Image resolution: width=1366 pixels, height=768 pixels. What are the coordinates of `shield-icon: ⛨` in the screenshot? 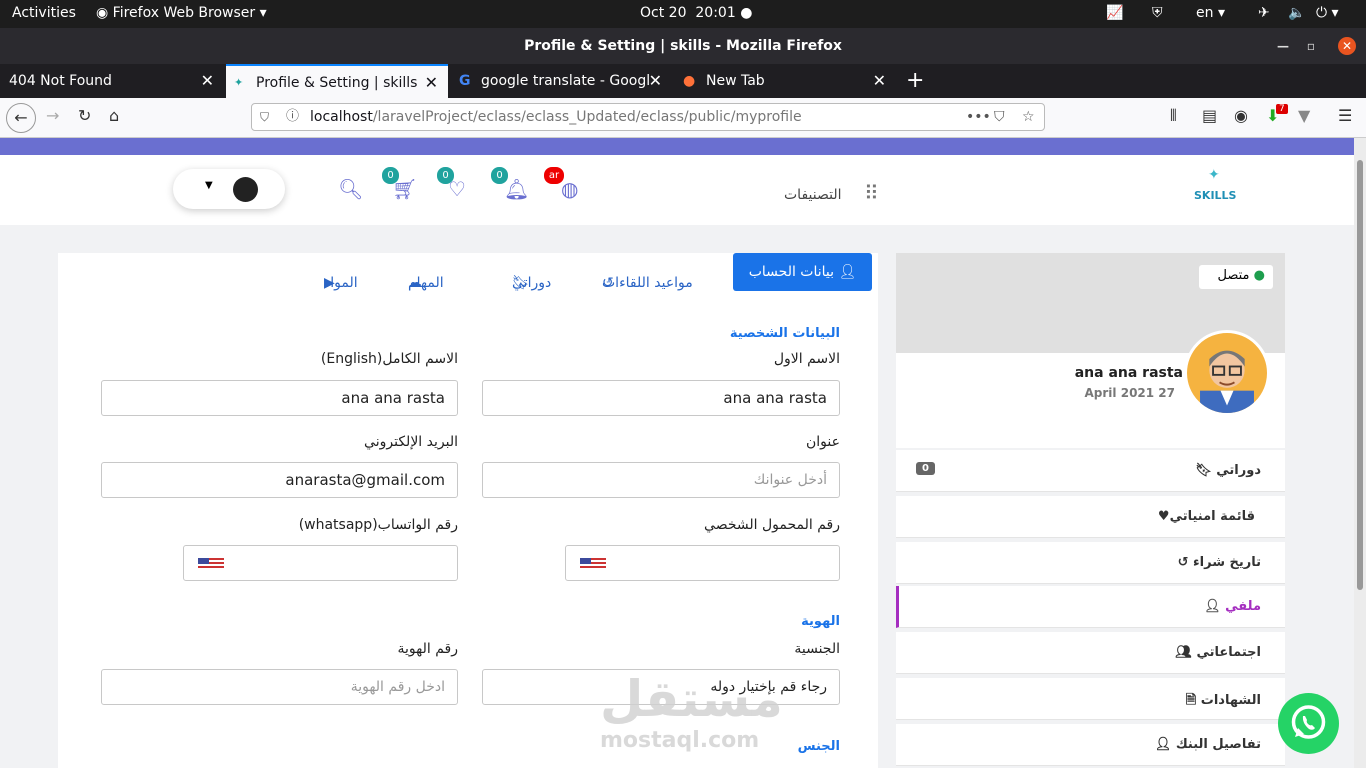 It's located at (1157, 13).